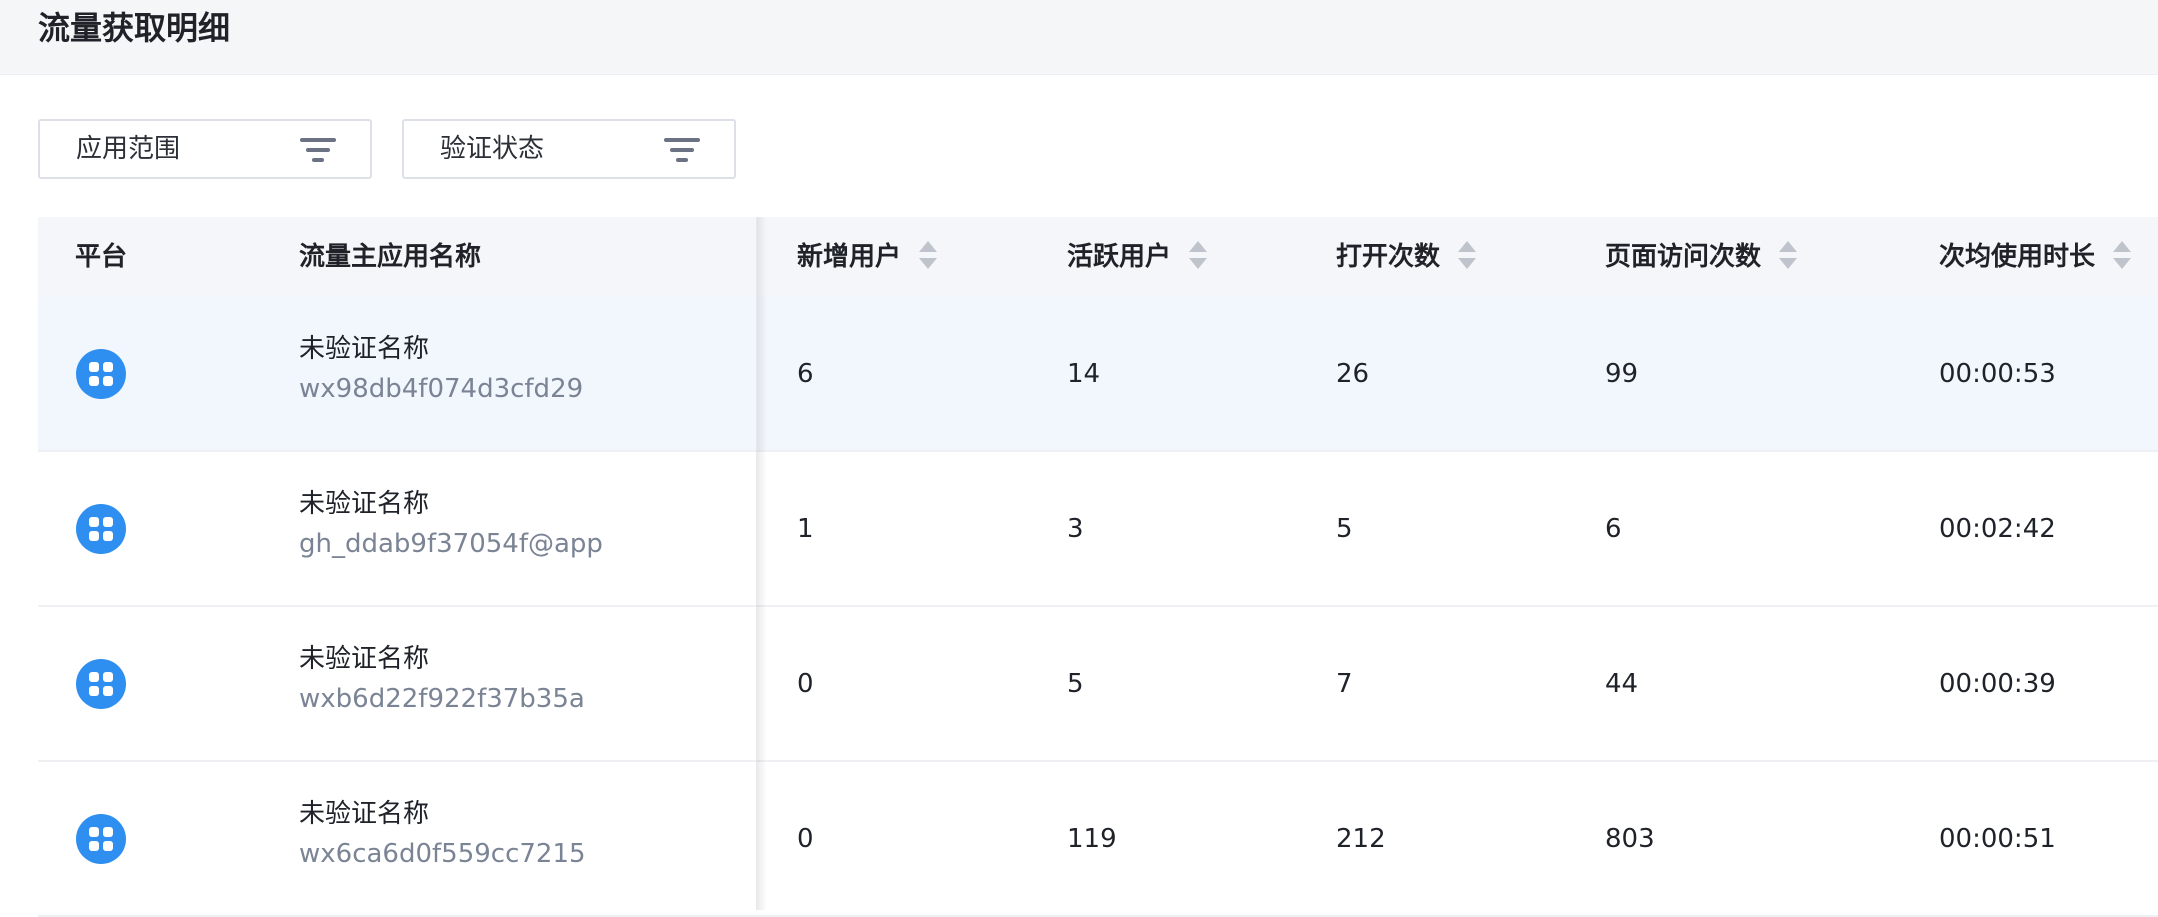 The height and width of the screenshot is (917, 2158). I want to click on column-header-label: 打开次数, so click(1388, 257).